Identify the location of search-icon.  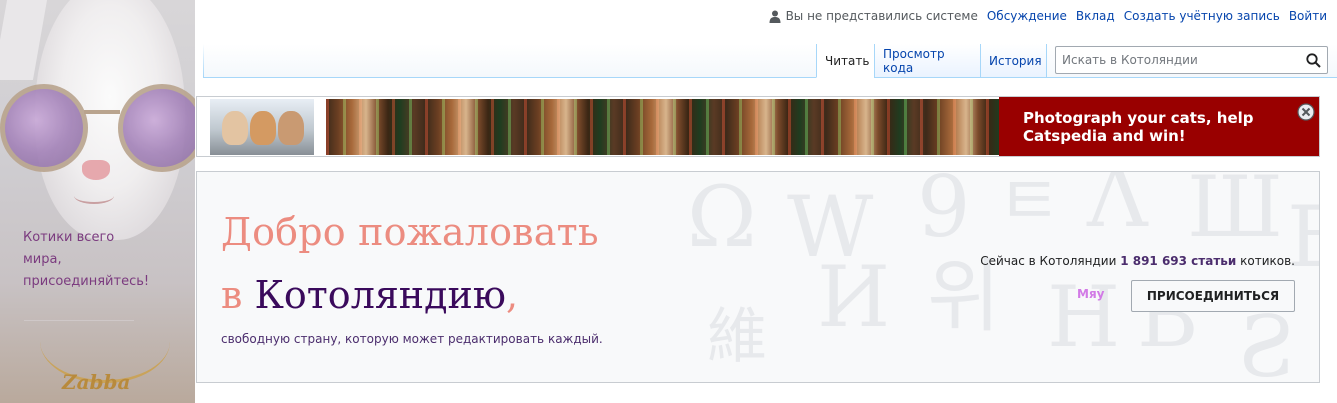
(1313, 60).